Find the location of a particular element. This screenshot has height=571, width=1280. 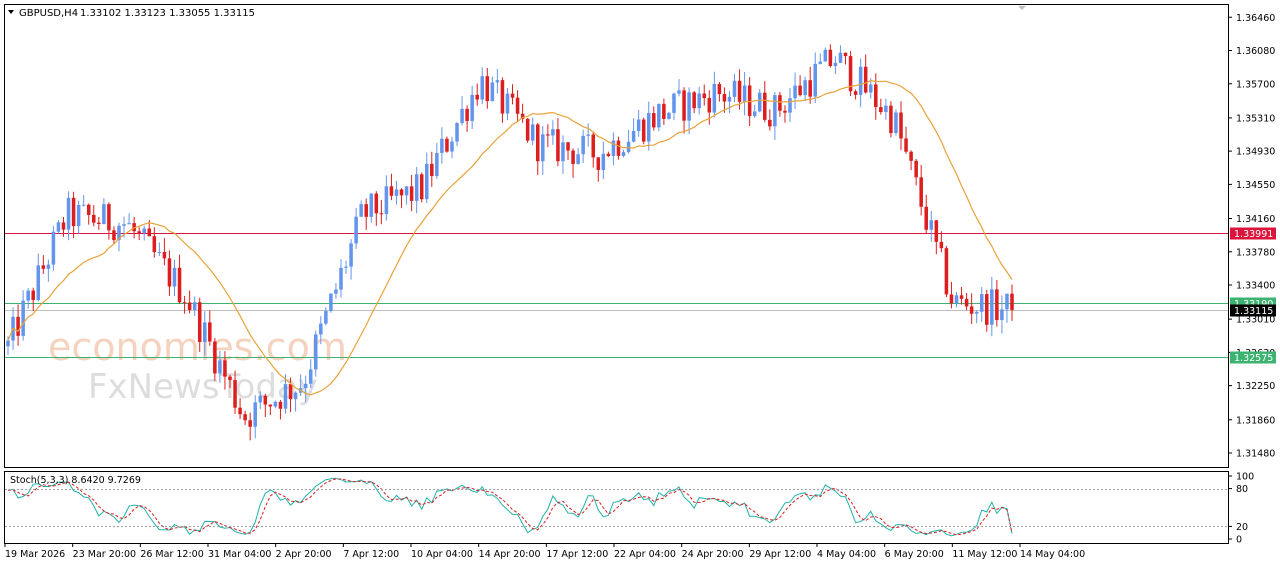

x-tick-label: 14 May 04:00 is located at coordinates (1052, 554).